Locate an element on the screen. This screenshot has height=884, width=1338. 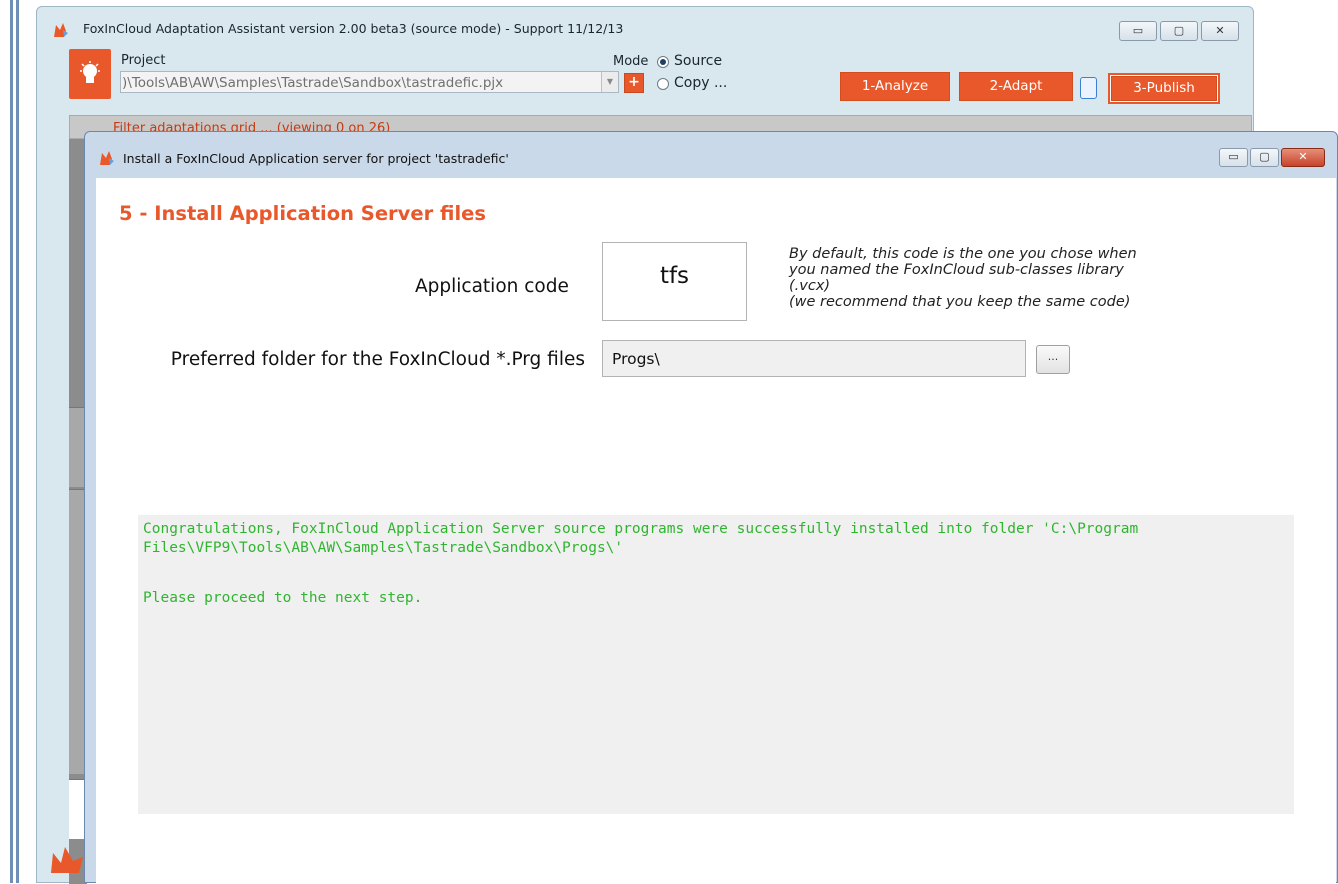
status-message-line: Please proceed to the next step. is located at coordinates (283, 598).